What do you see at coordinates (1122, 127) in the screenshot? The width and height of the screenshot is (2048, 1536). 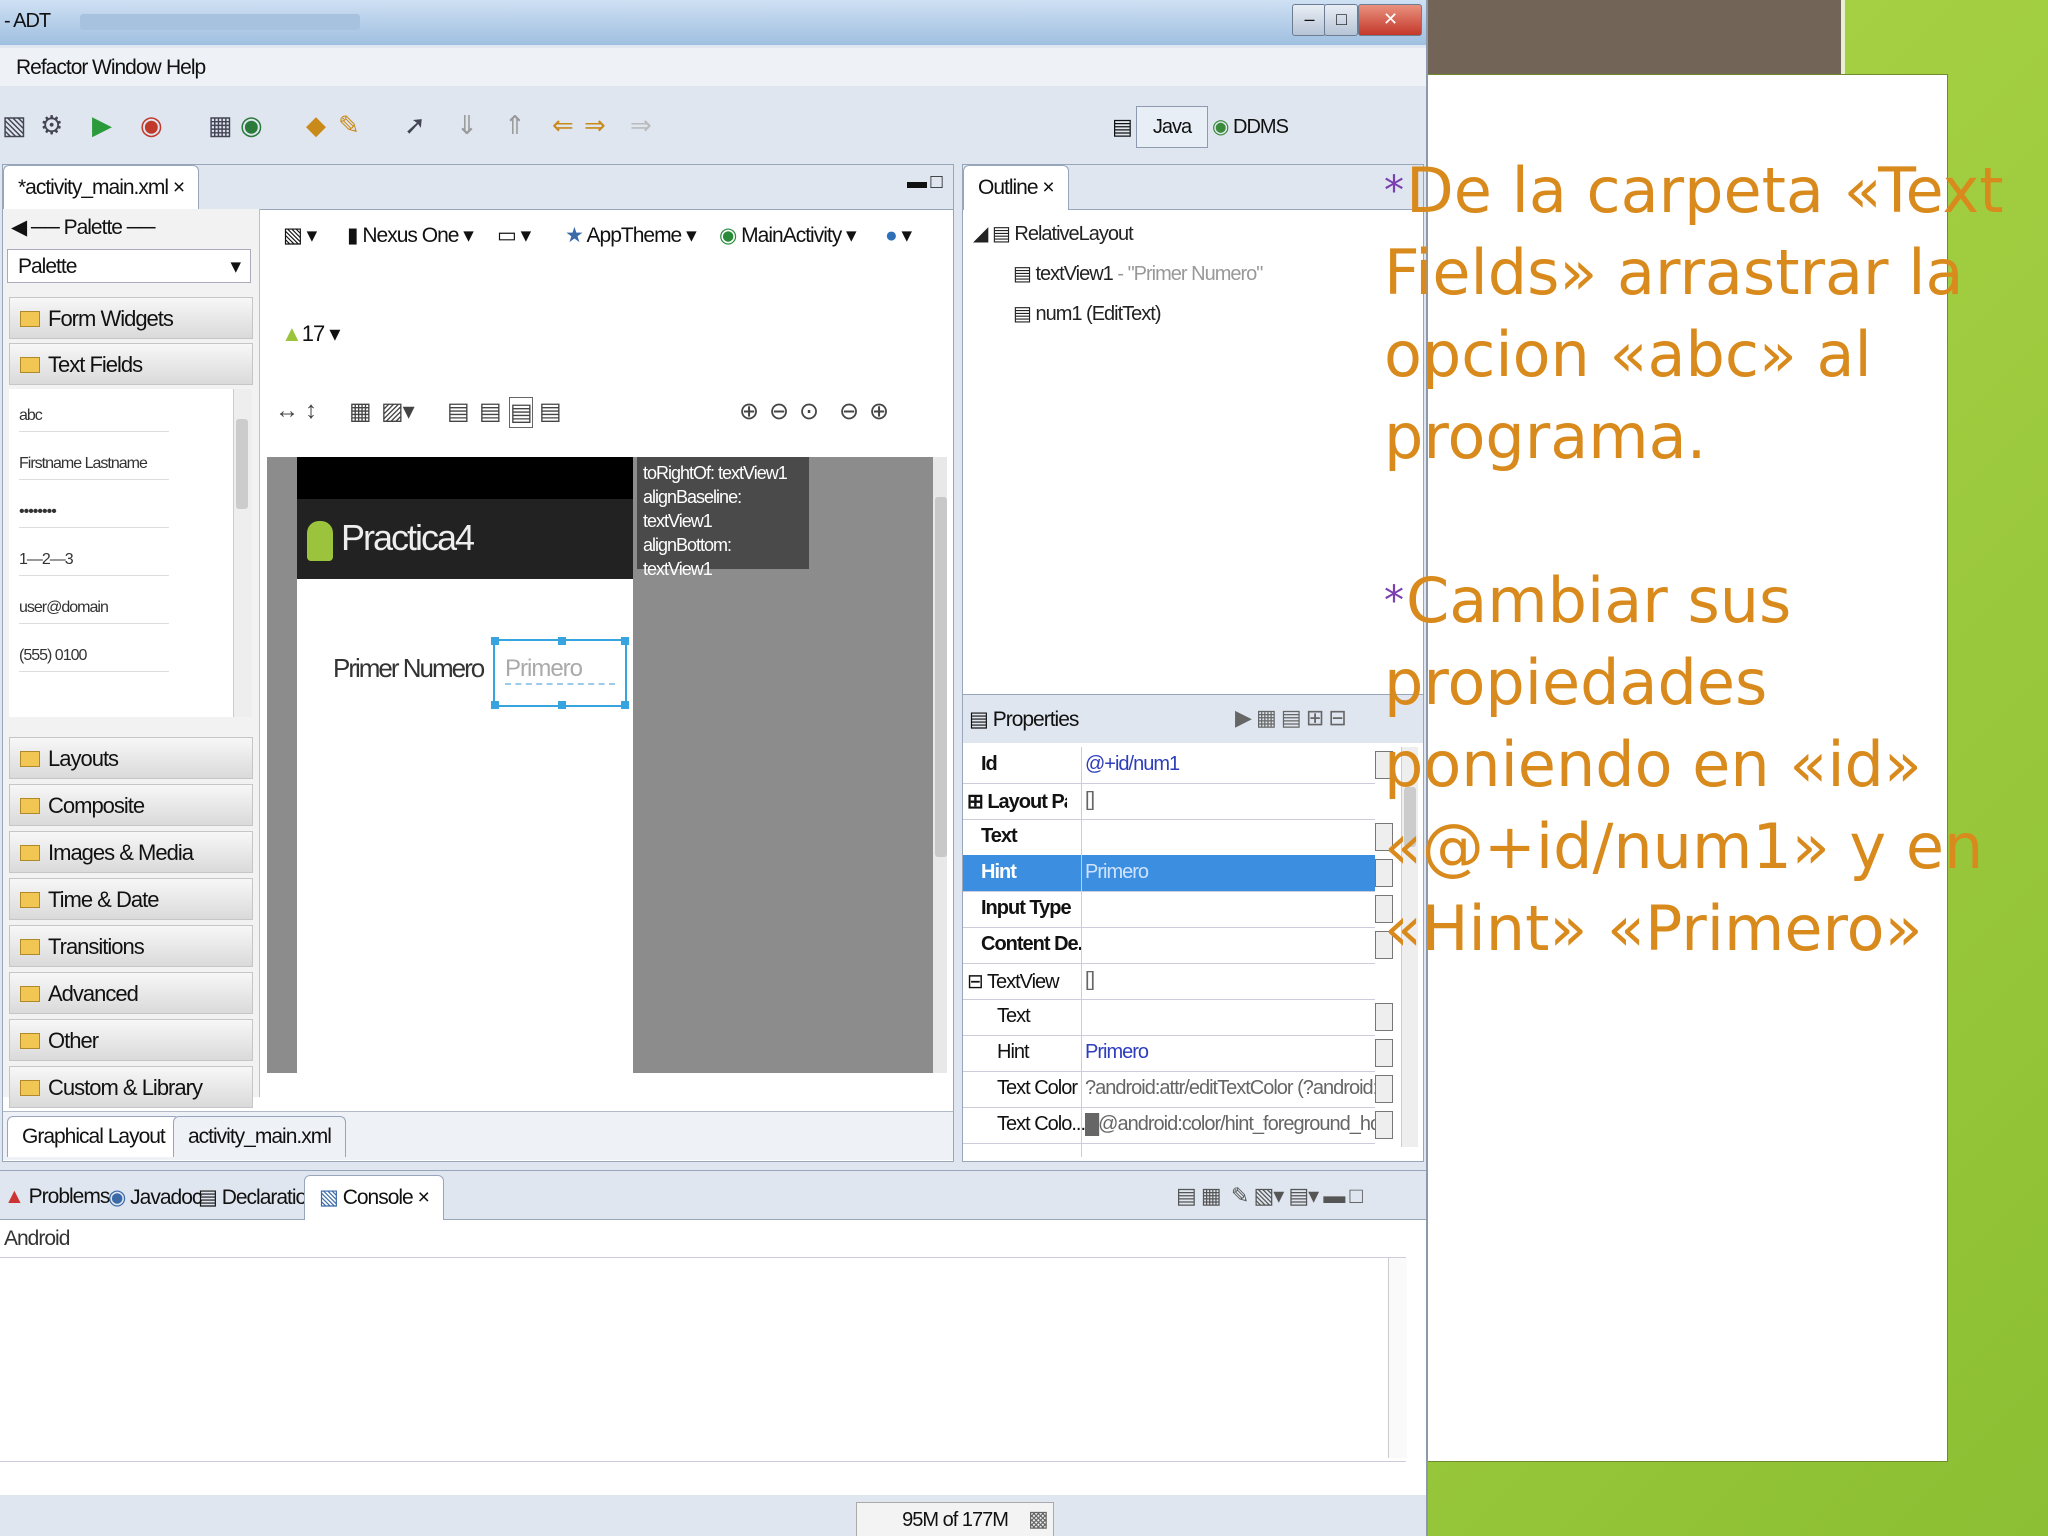 I see `open-perspective-icon: ▤` at bounding box center [1122, 127].